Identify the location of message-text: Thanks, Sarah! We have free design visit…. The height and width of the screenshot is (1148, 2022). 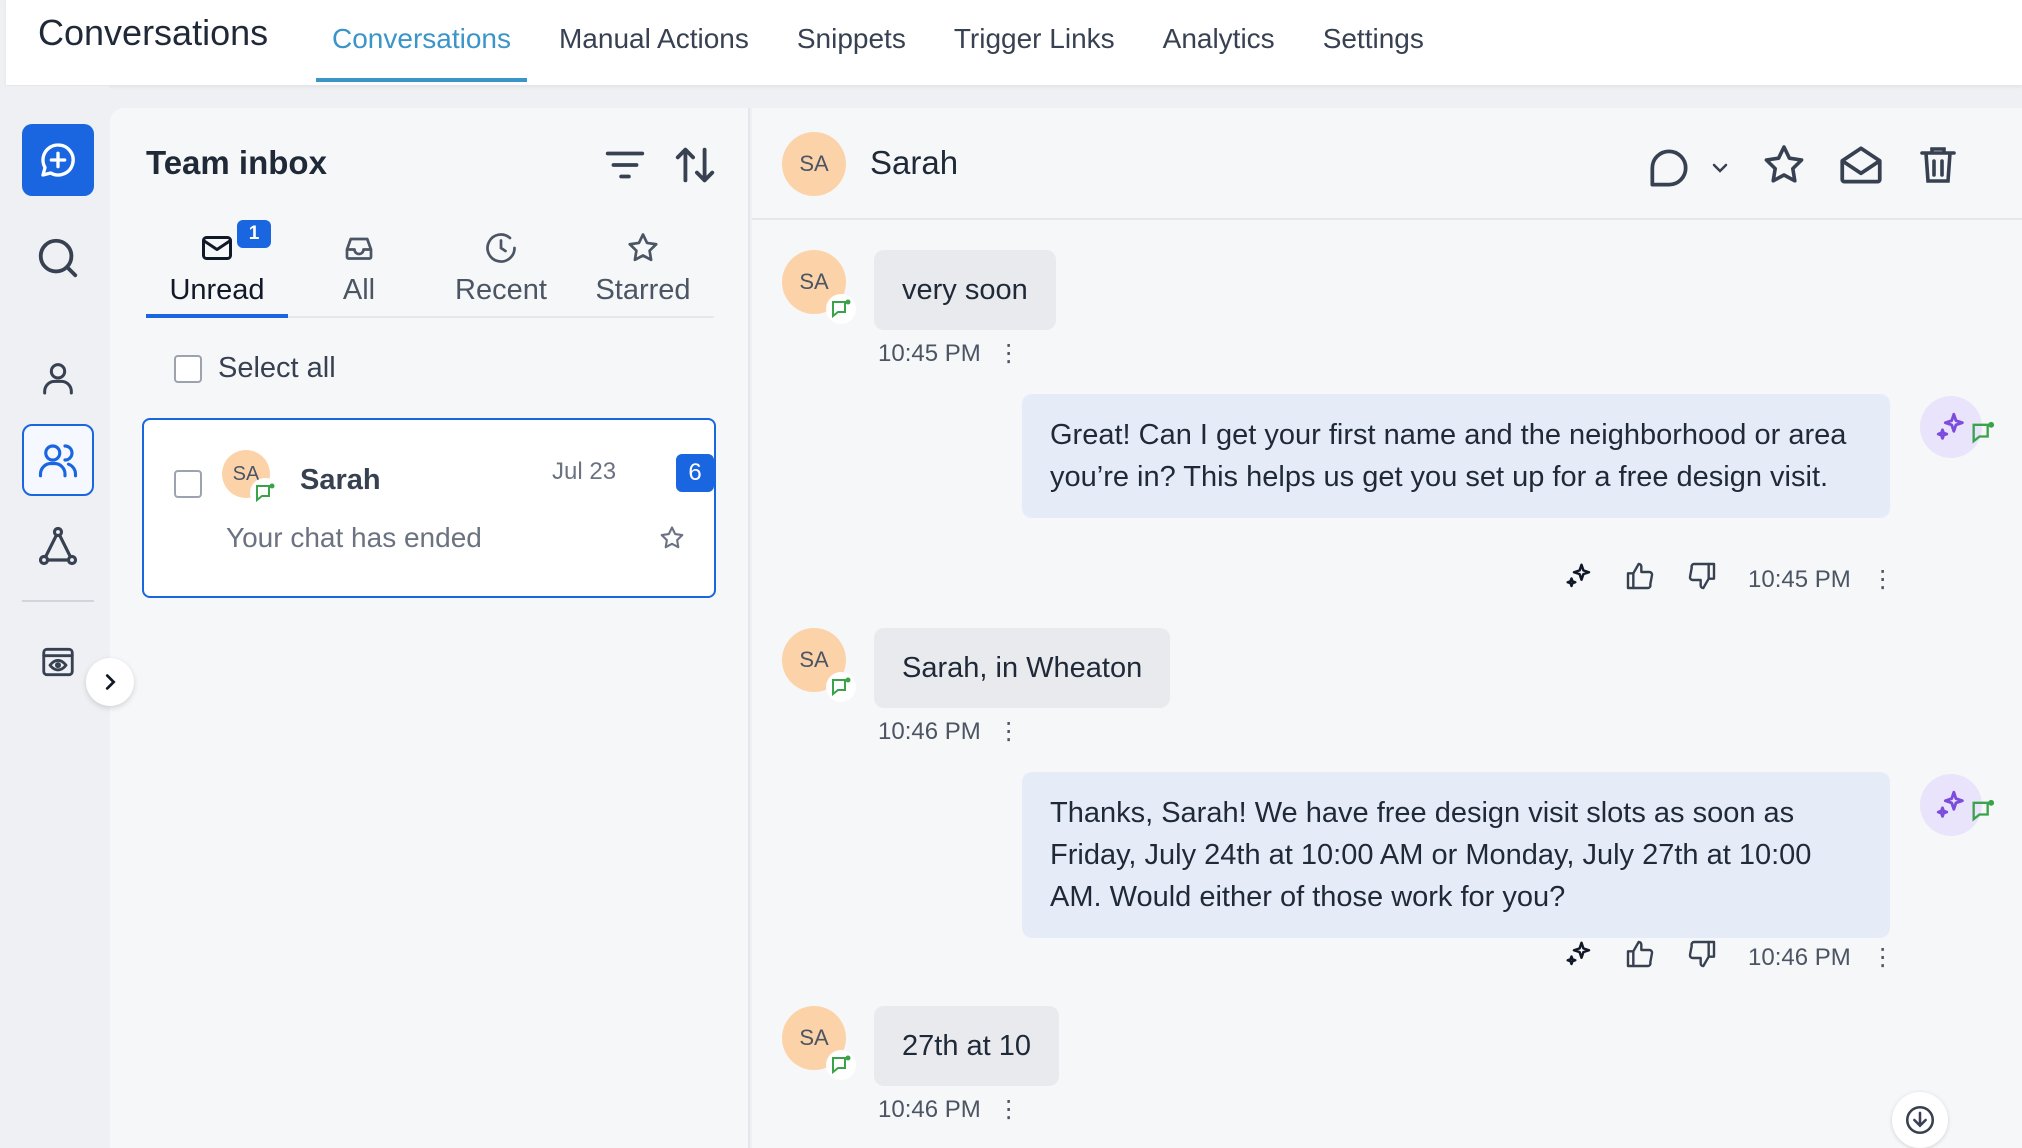
(1431, 855).